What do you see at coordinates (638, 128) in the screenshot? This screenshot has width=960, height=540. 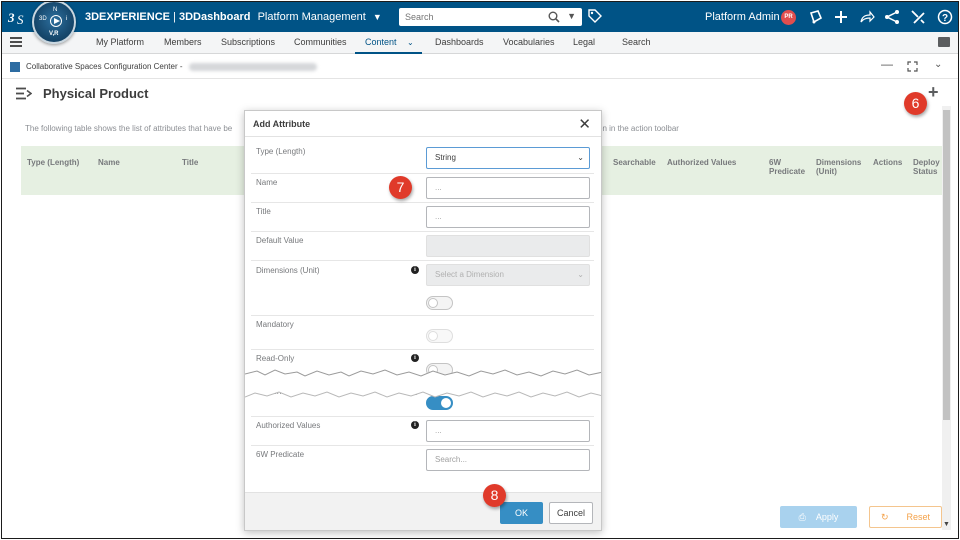 I see `page-description-tail: on in the action toolbar` at bounding box center [638, 128].